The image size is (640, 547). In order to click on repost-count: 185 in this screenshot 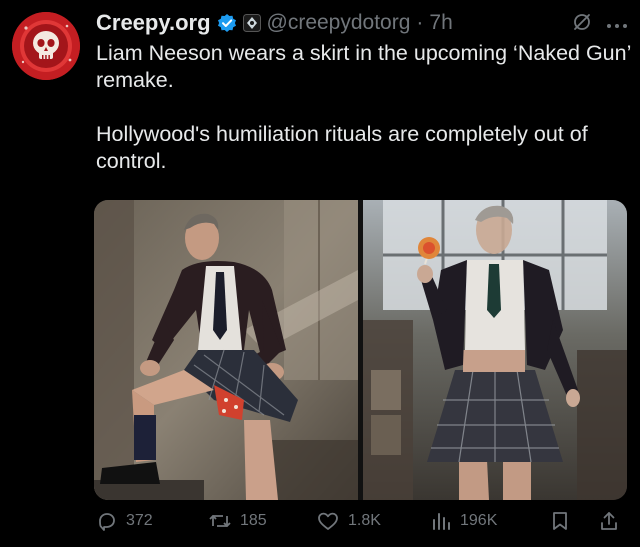, I will do `click(253, 520)`.